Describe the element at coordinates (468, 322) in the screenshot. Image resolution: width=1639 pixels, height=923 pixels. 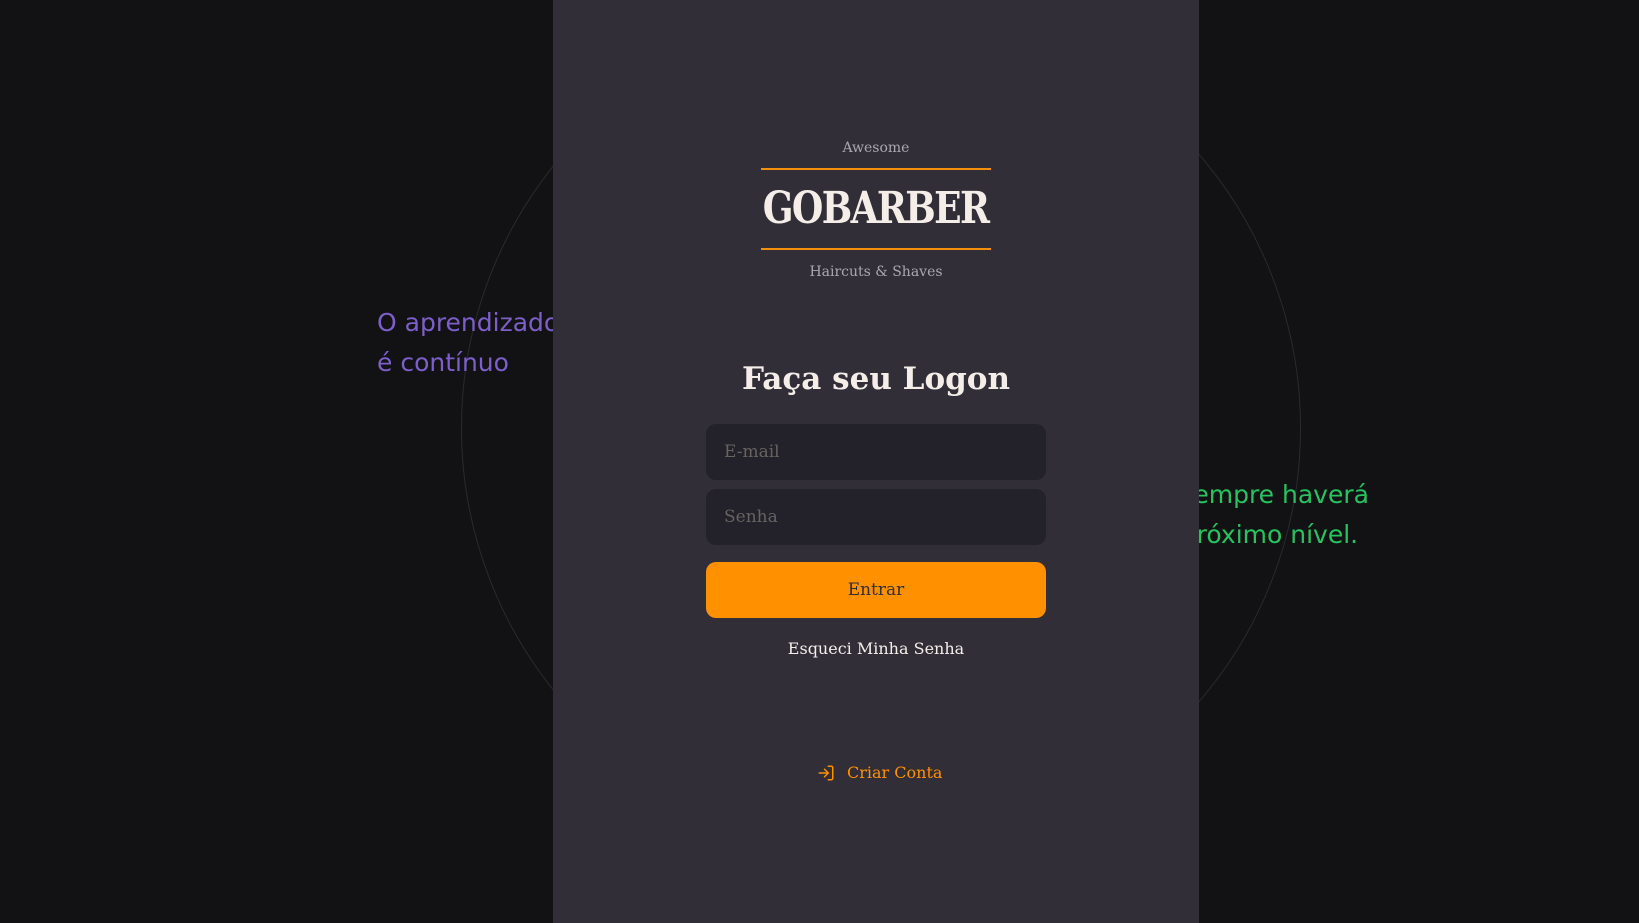
I see `quote-left-line-1: O aprendizado` at that location.